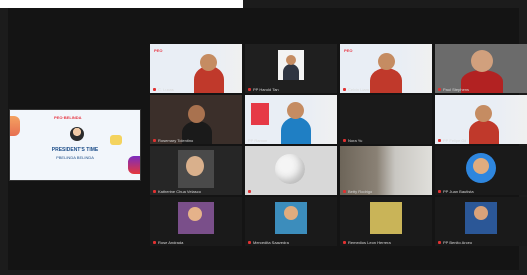 Image resolution: width=527 pixels, height=275 pixels. I want to click on participant-tile: PP Harold Tan, so click(291, 68).